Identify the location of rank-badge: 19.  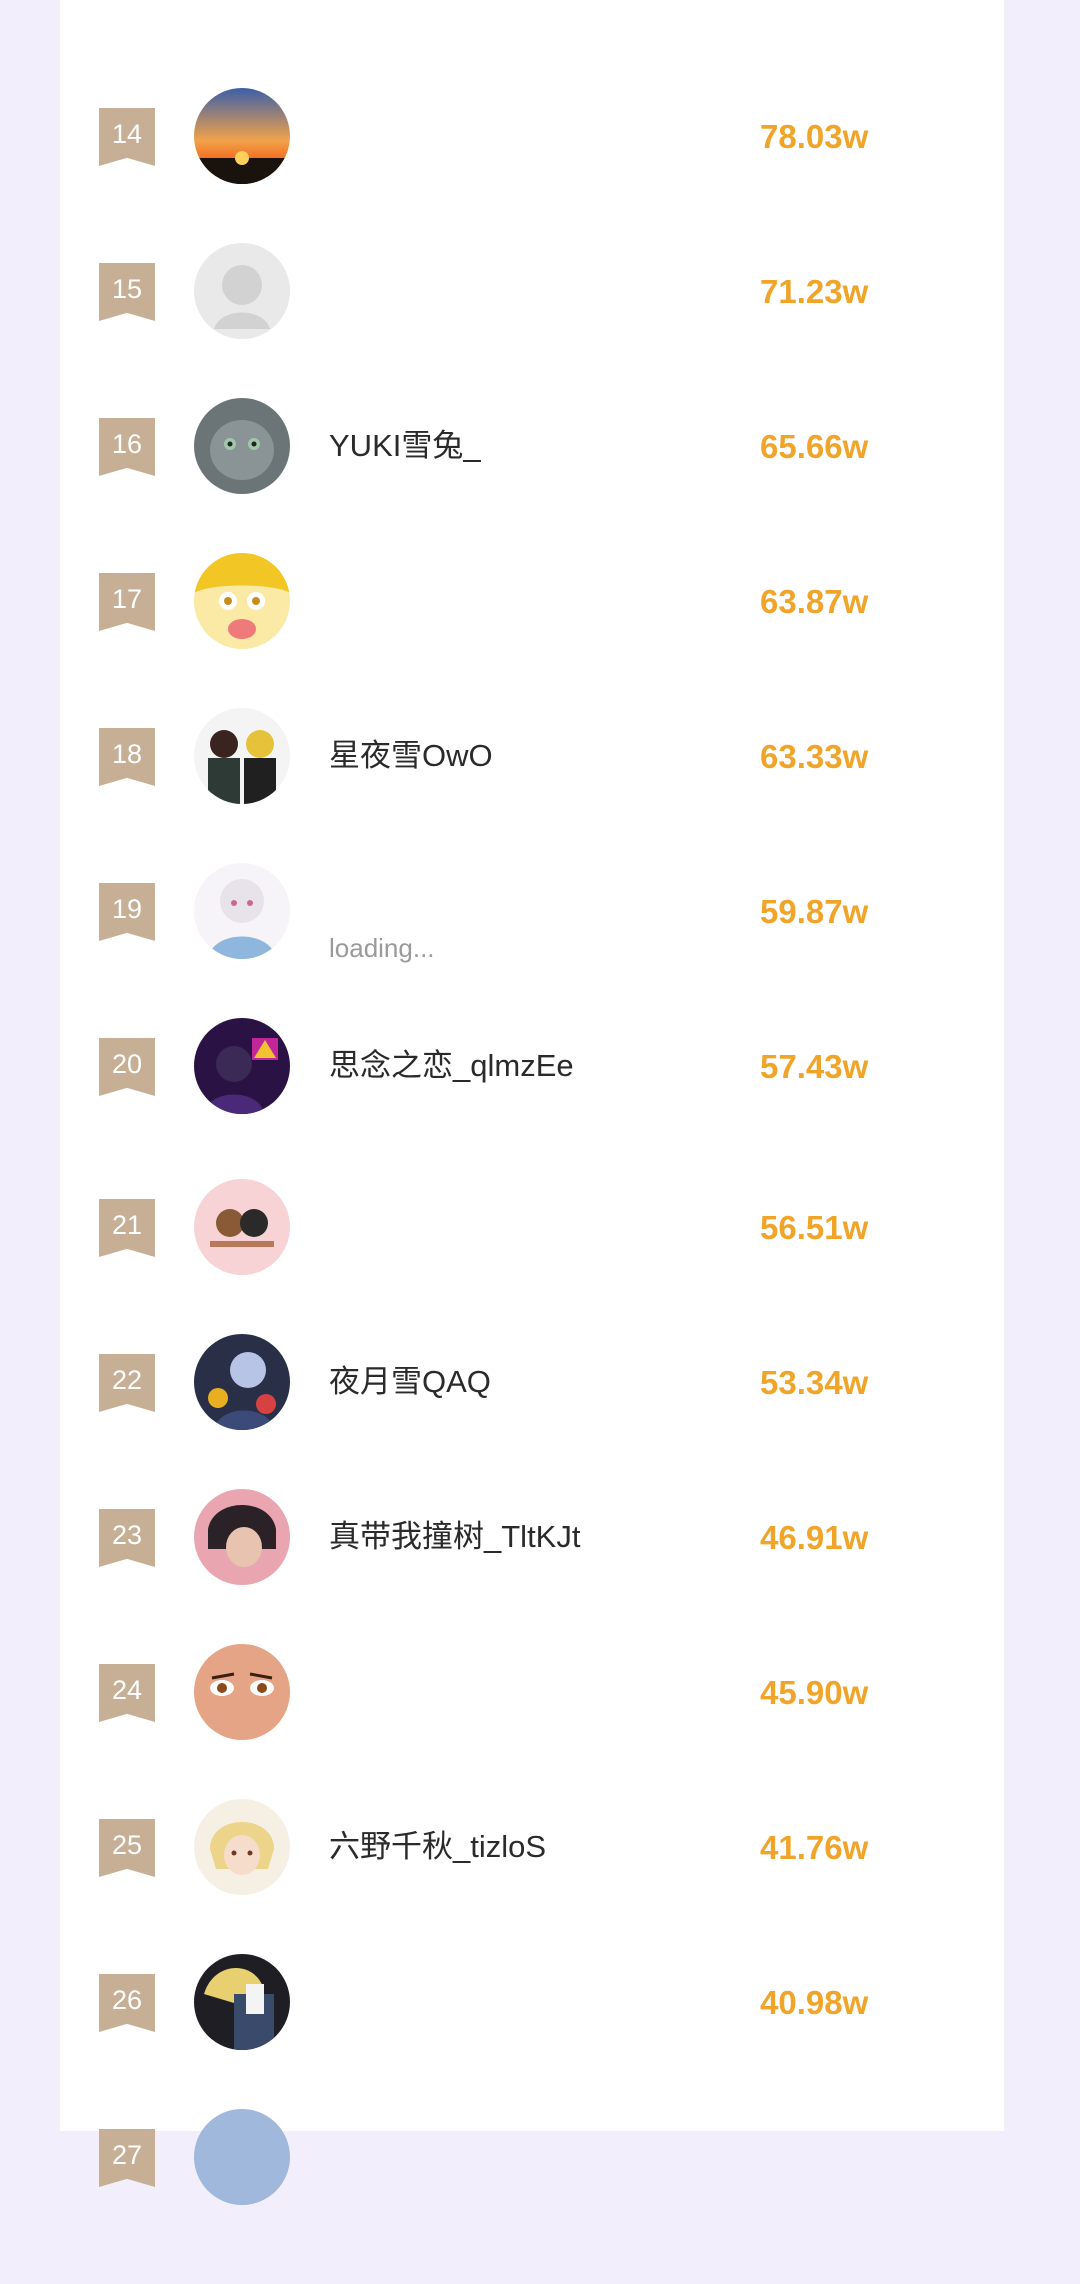
(127, 912).